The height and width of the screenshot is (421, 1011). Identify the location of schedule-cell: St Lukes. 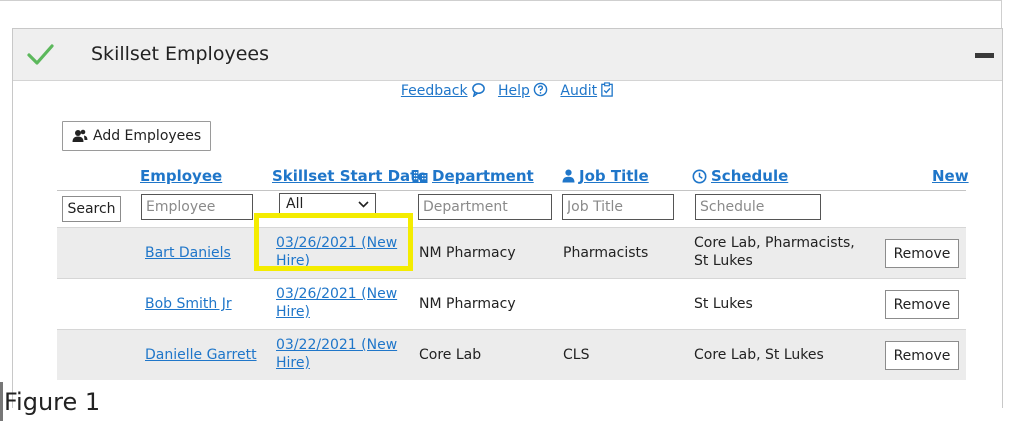
(723, 304).